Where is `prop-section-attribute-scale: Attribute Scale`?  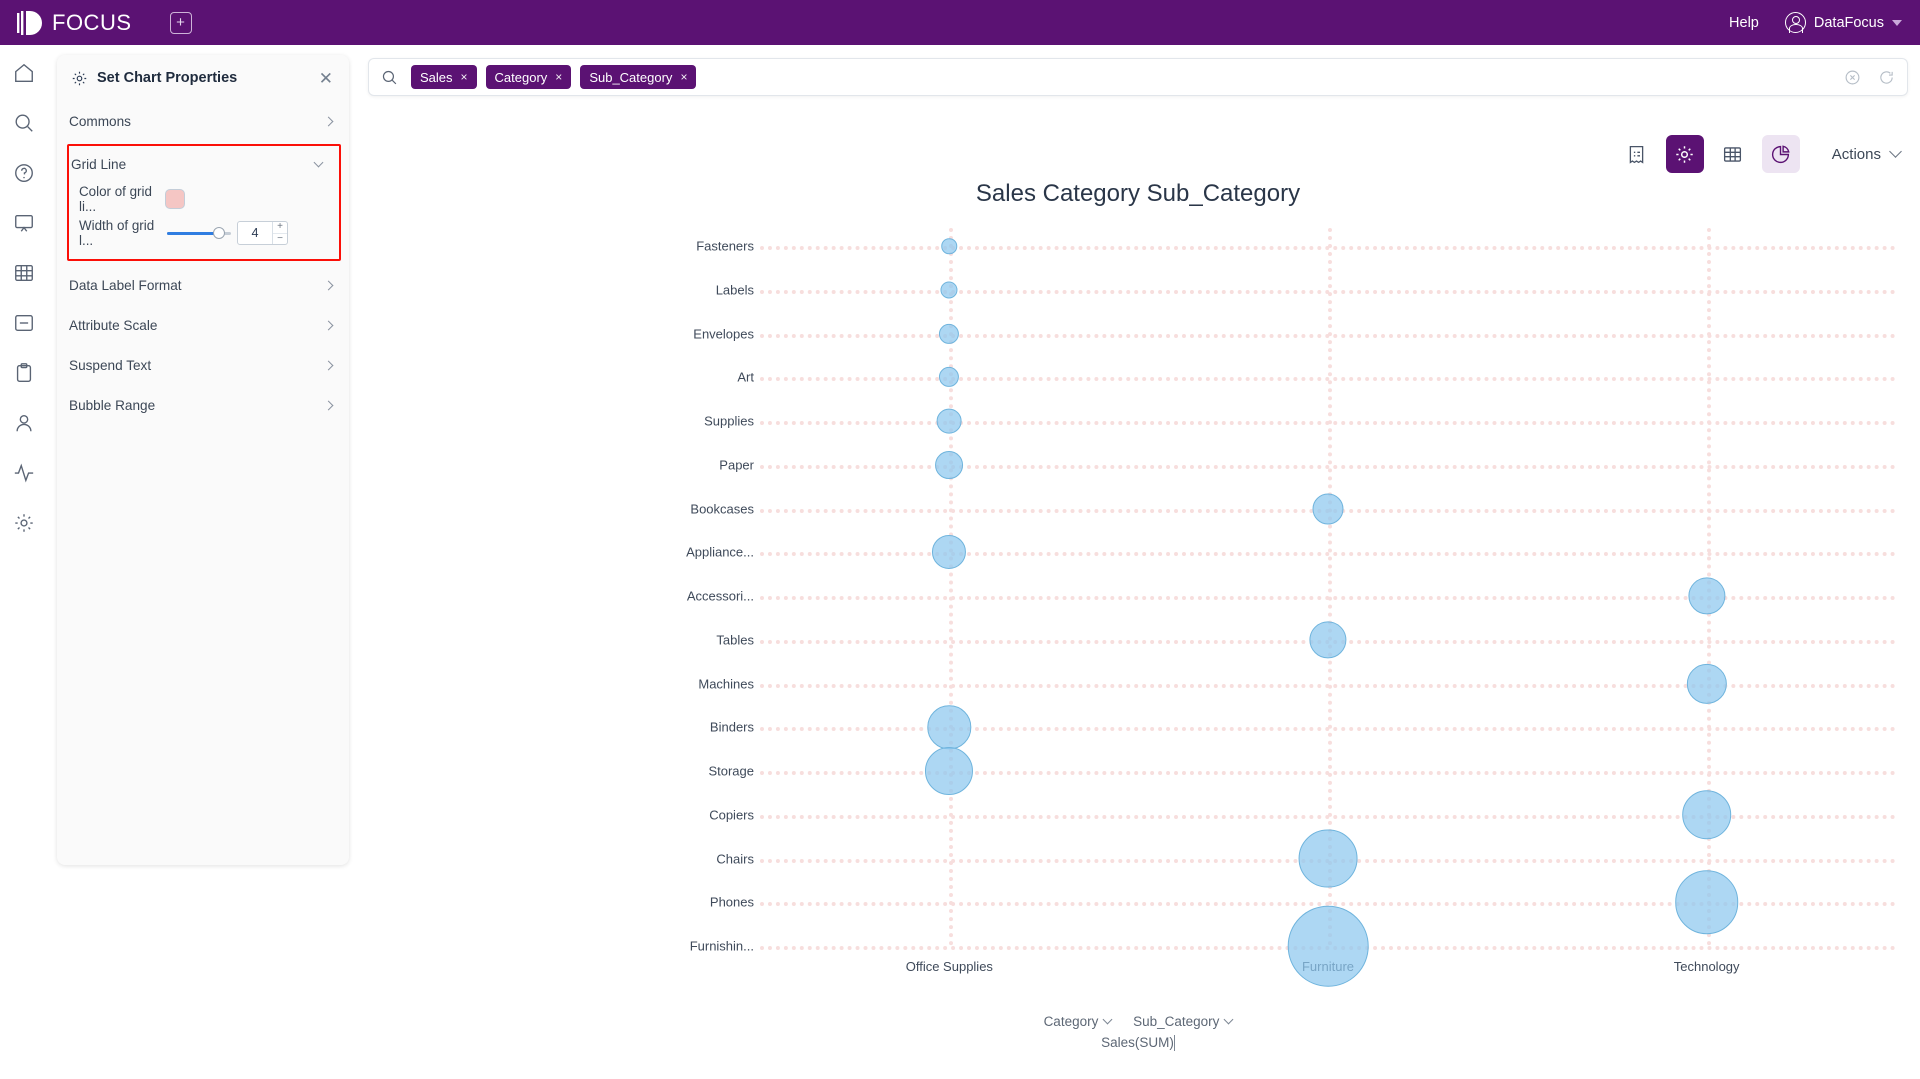 prop-section-attribute-scale: Attribute Scale is located at coordinates (203, 325).